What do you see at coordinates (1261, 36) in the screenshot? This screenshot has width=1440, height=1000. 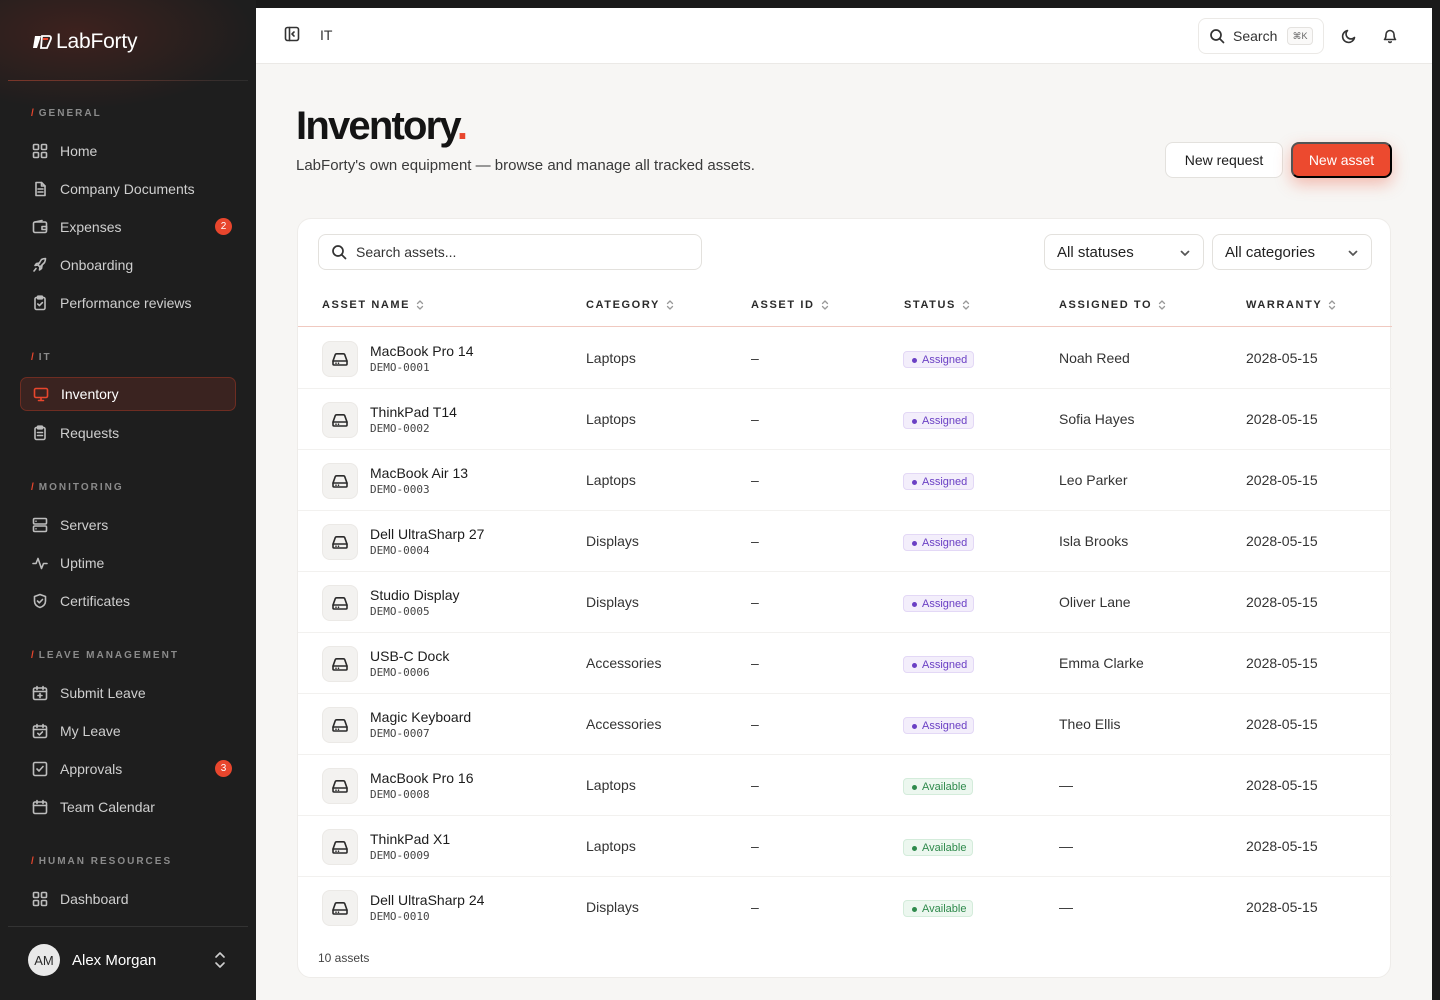 I see `global-search-button: Search ⌘K` at bounding box center [1261, 36].